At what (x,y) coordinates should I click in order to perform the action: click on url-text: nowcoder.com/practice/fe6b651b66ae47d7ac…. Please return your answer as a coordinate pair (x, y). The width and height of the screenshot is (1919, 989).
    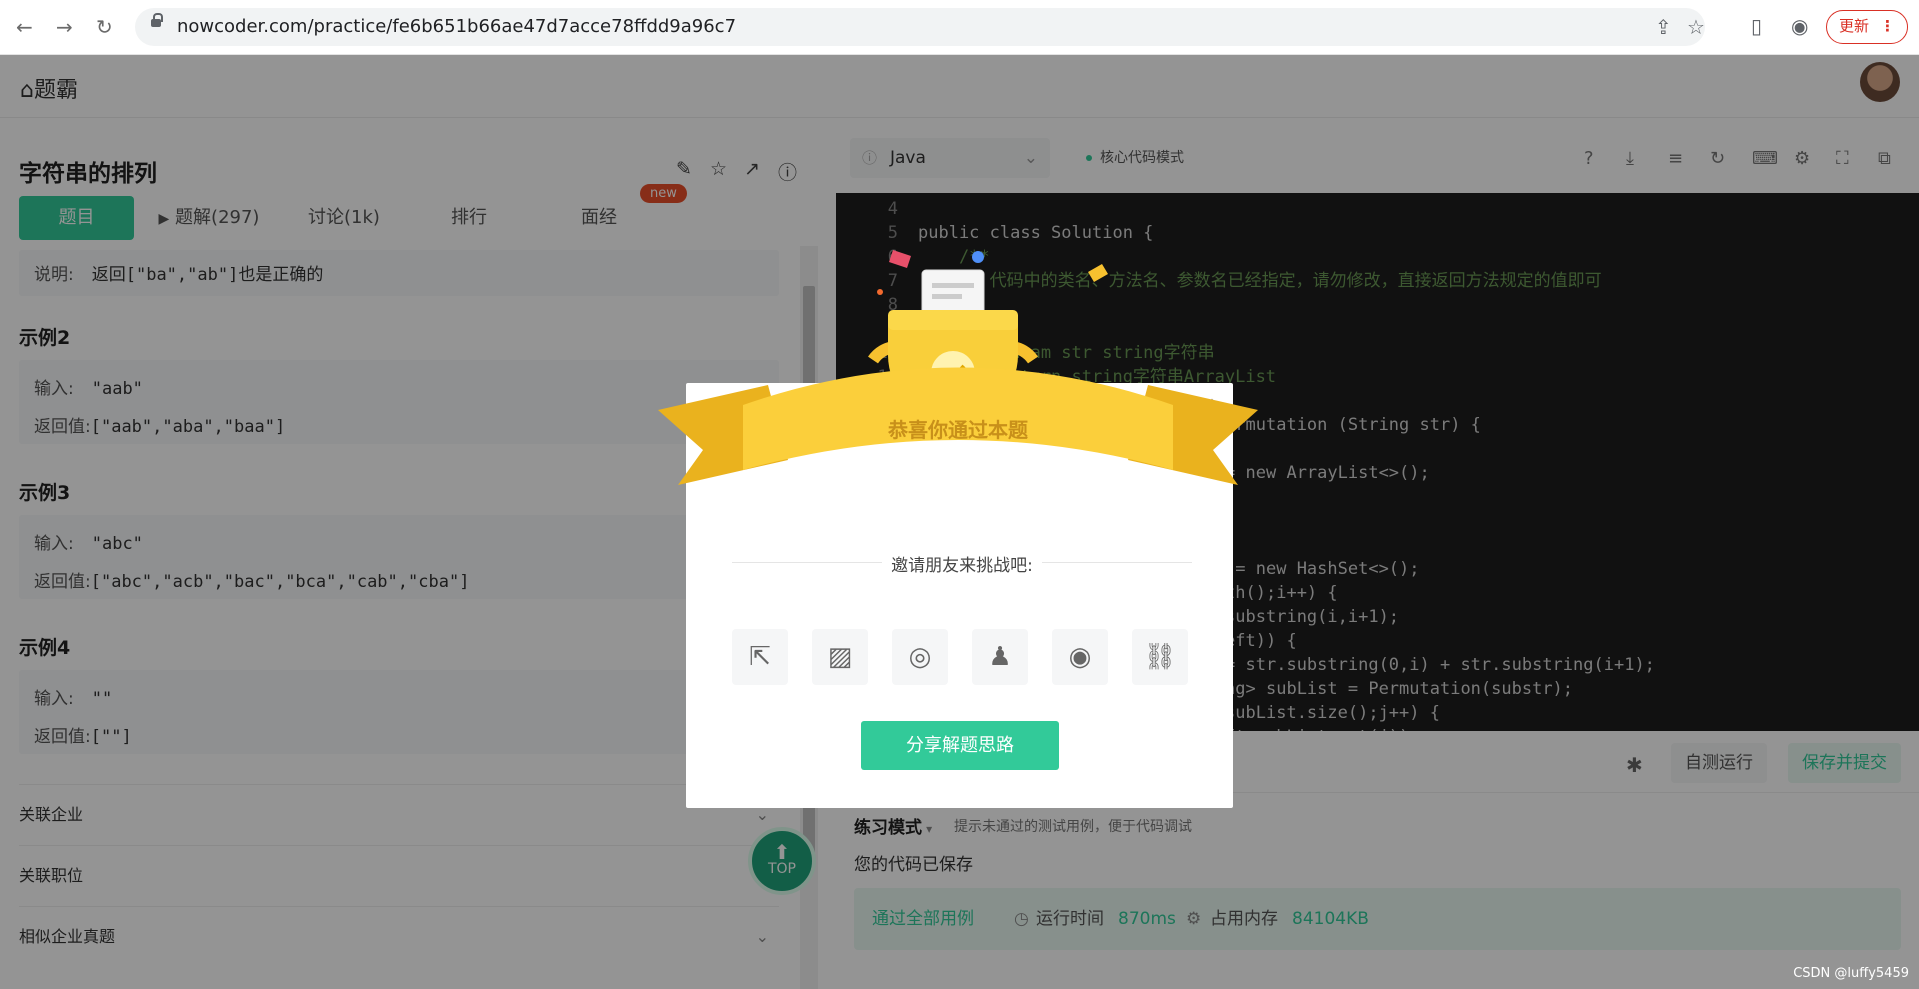
    Looking at the image, I should click on (456, 26).